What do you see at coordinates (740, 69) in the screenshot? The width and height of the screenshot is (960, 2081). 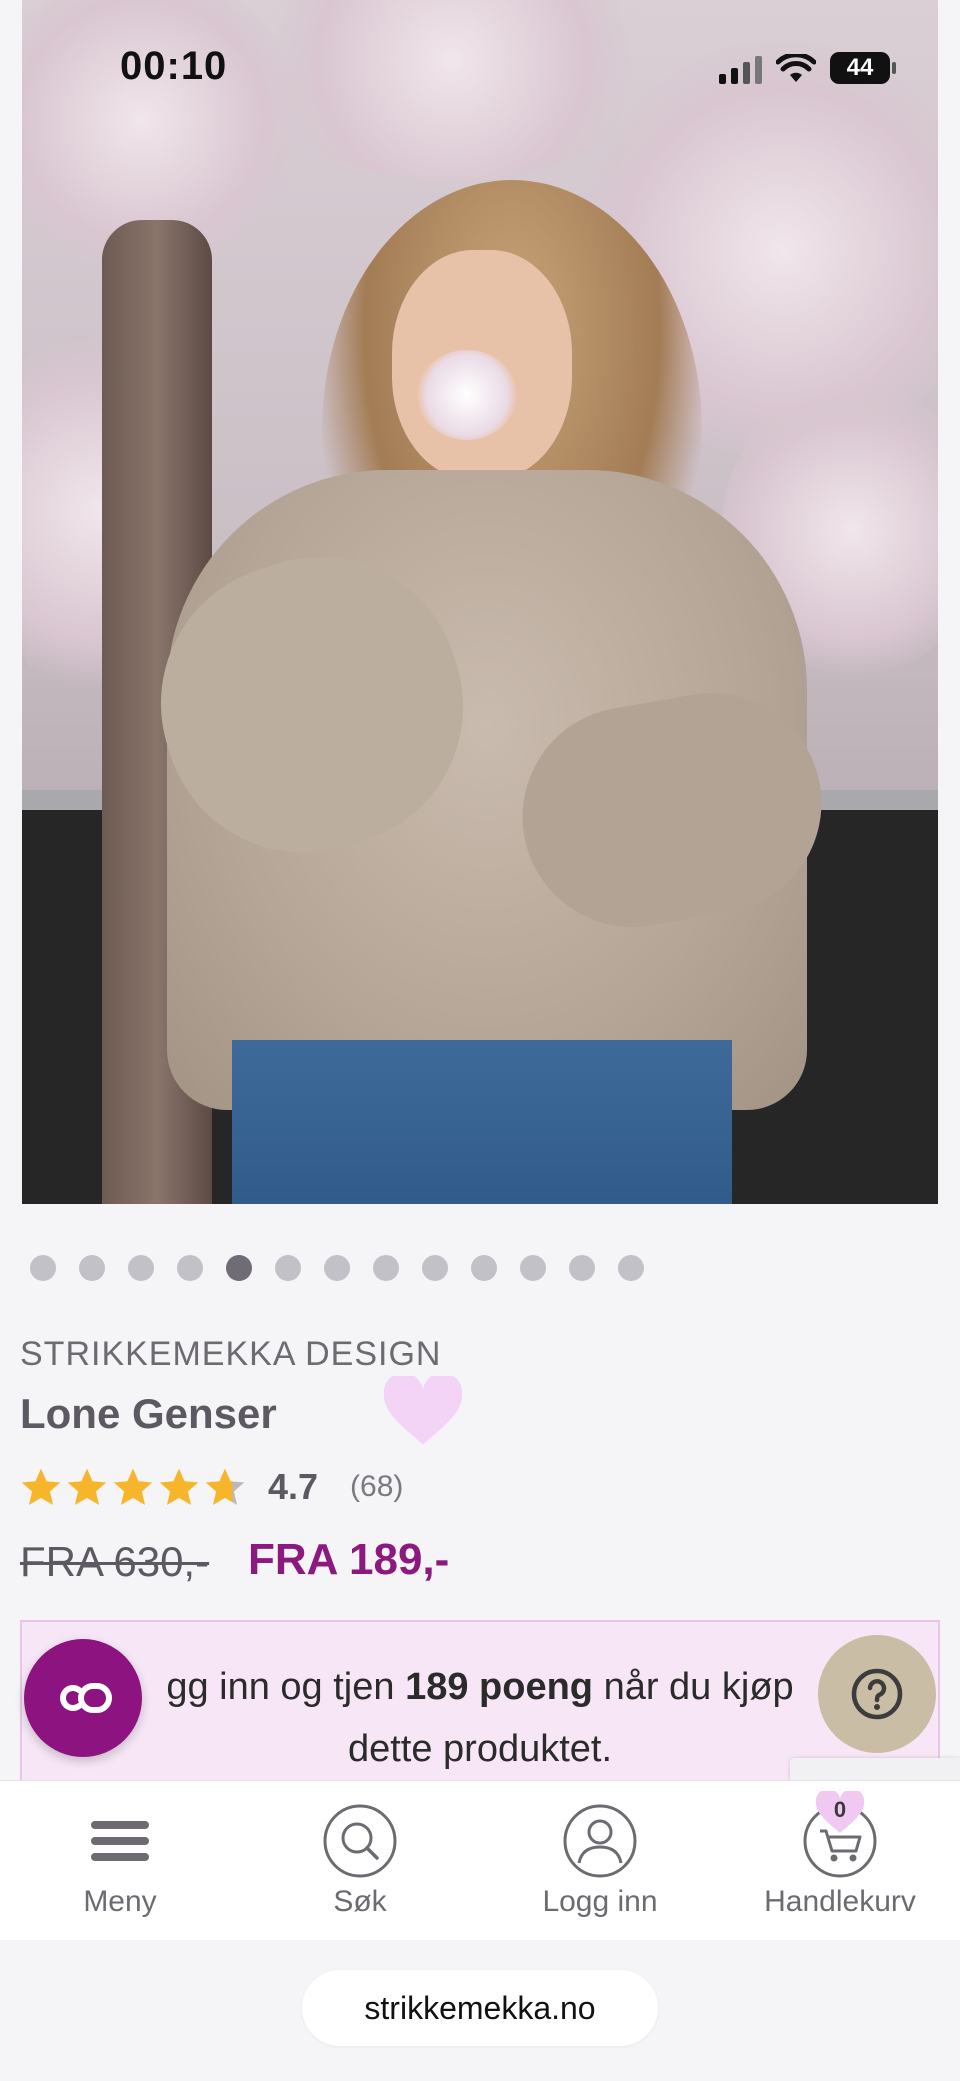 I see `signal-icon` at bounding box center [740, 69].